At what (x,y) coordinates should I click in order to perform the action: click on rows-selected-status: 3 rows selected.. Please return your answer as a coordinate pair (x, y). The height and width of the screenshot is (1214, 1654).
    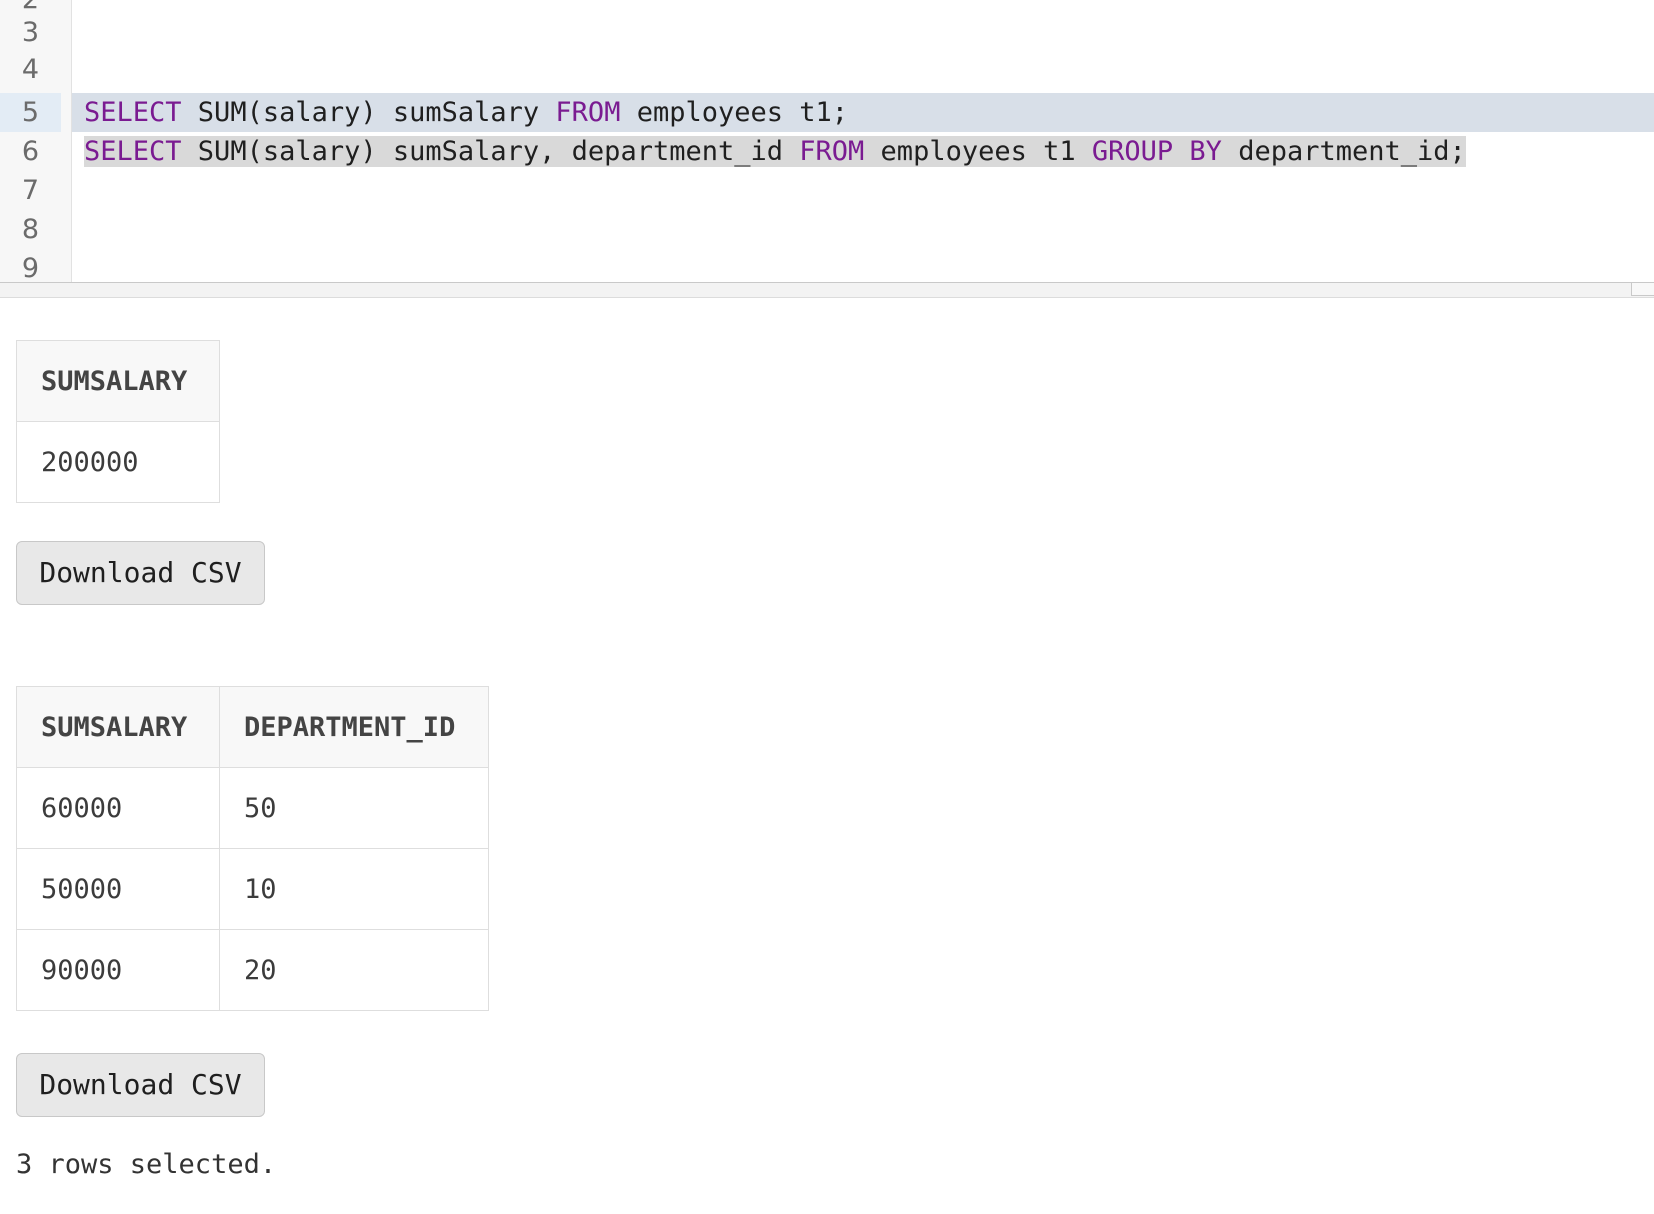
    Looking at the image, I should click on (146, 1164).